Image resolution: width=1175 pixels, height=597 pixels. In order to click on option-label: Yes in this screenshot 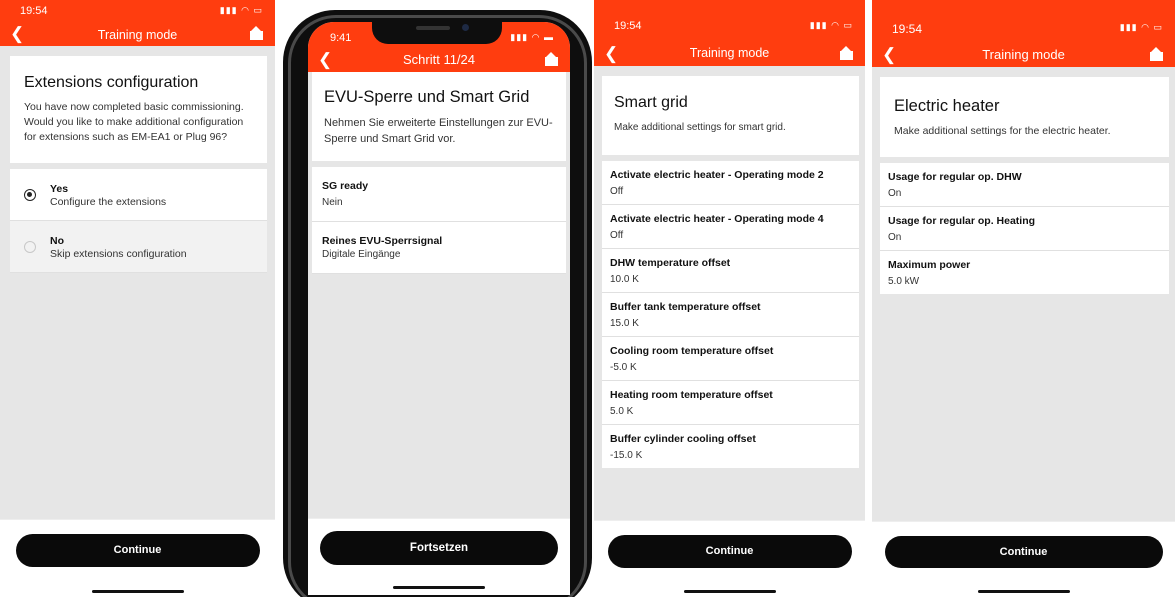, I will do `click(59, 189)`.